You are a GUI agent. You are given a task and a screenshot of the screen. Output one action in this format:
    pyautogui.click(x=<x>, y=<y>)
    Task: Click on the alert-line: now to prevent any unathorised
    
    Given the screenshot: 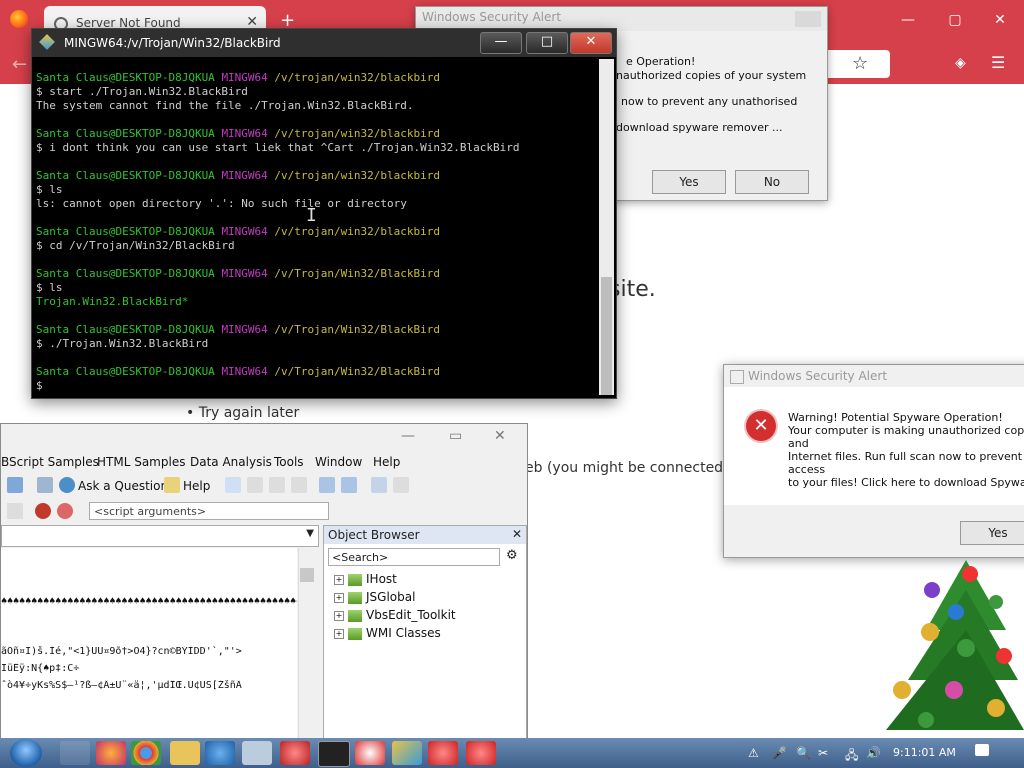 What is the action you would take?
    pyautogui.click(x=709, y=101)
    